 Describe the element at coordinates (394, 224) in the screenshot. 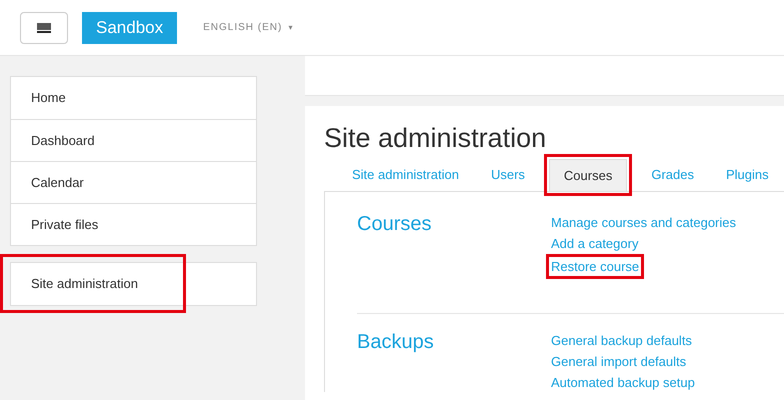

I see `section-heading: Courses` at that location.